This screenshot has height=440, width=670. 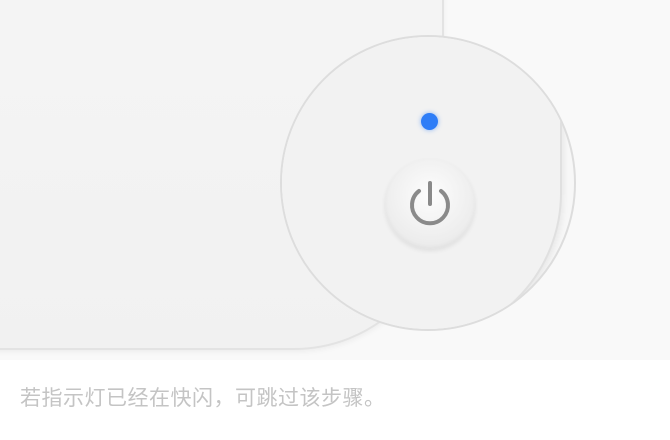 I want to click on power-button, so click(x=430, y=204).